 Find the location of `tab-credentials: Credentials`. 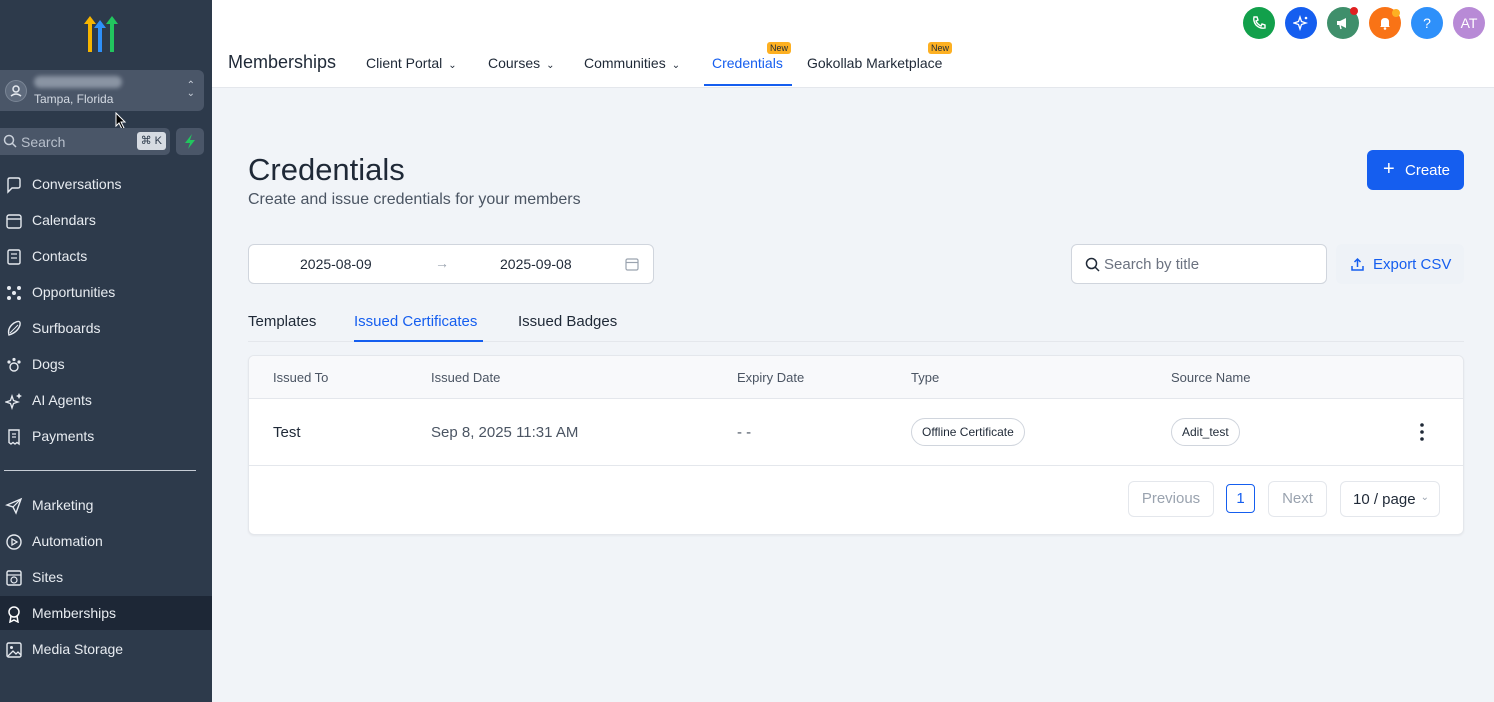

tab-credentials: Credentials is located at coordinates (747, 63).